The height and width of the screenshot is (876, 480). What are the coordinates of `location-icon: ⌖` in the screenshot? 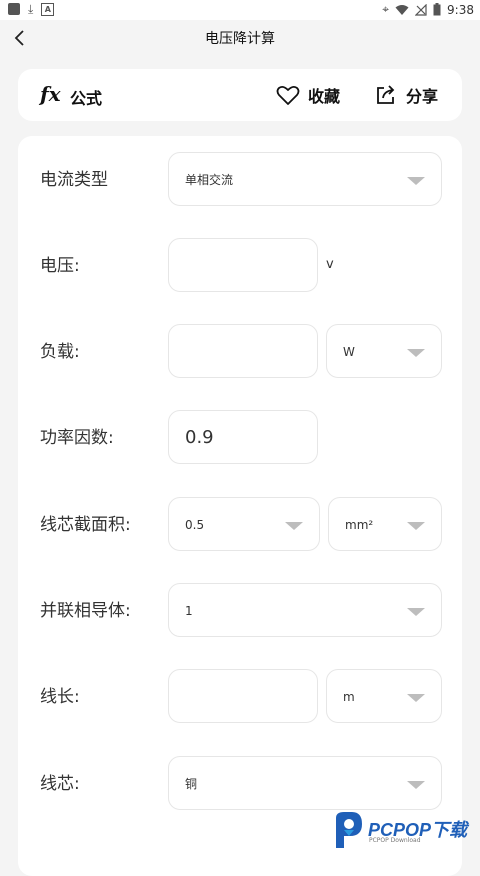 It's located at (386, 9).